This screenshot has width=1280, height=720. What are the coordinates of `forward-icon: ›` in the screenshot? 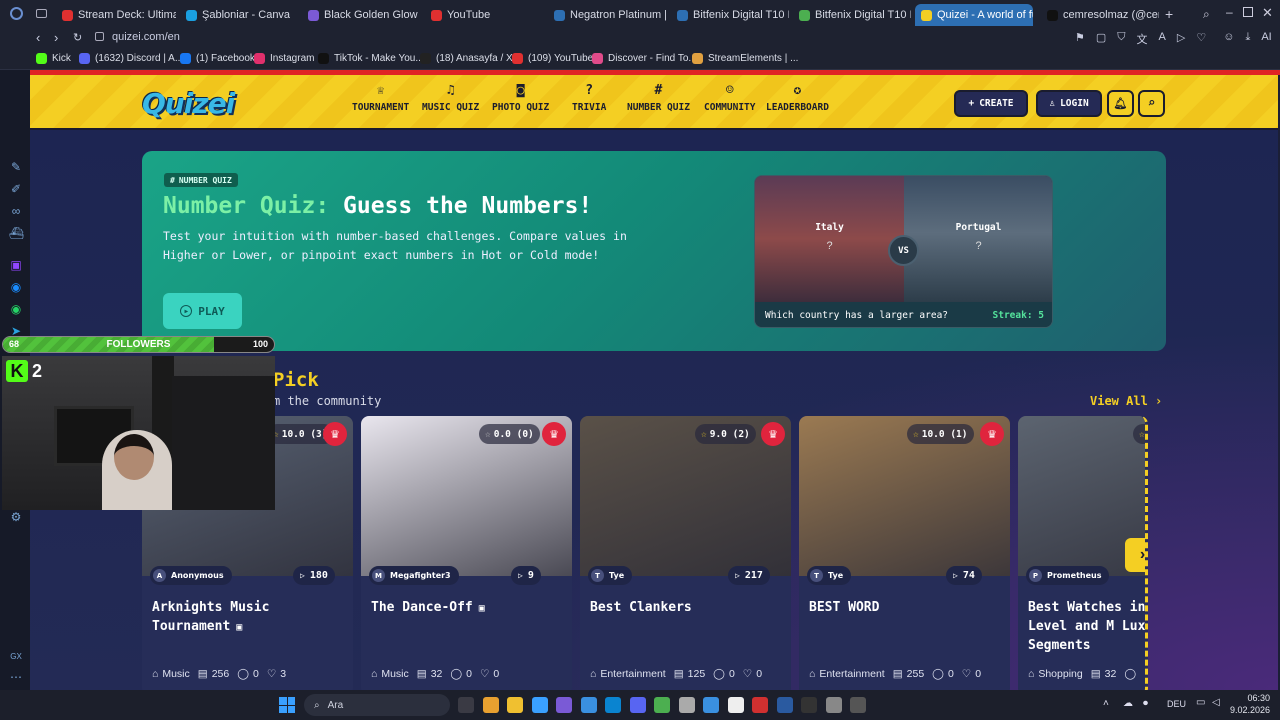 It's located at (56, 37).